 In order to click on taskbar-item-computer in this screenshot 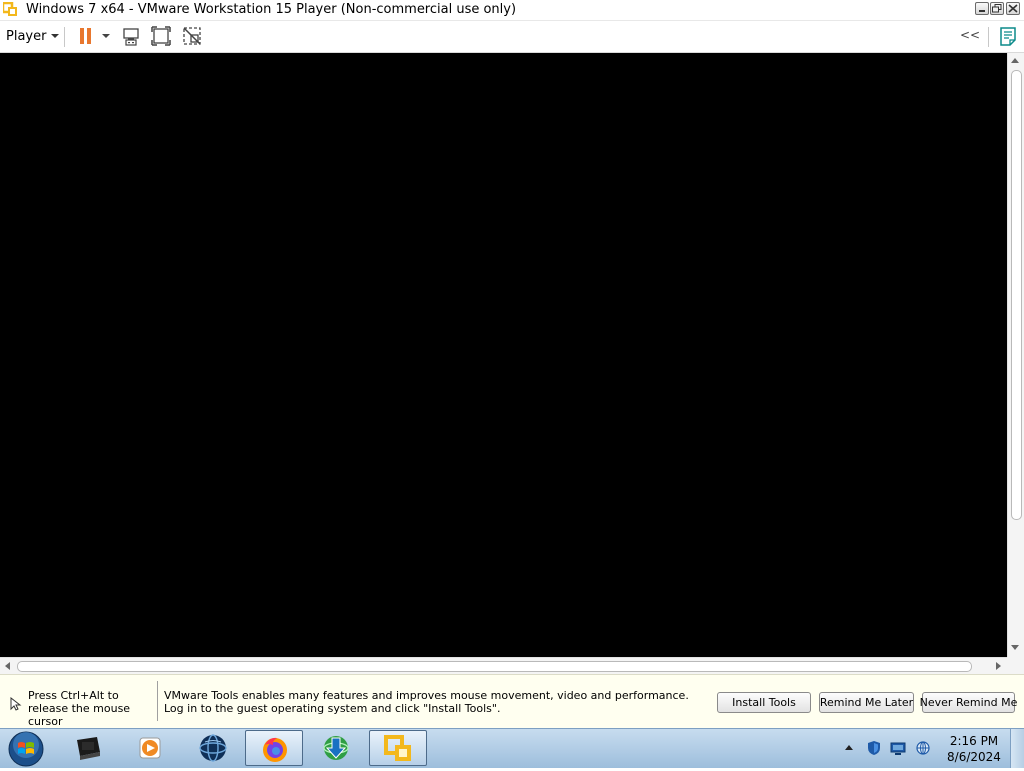, I will do `click(88, 748)`.